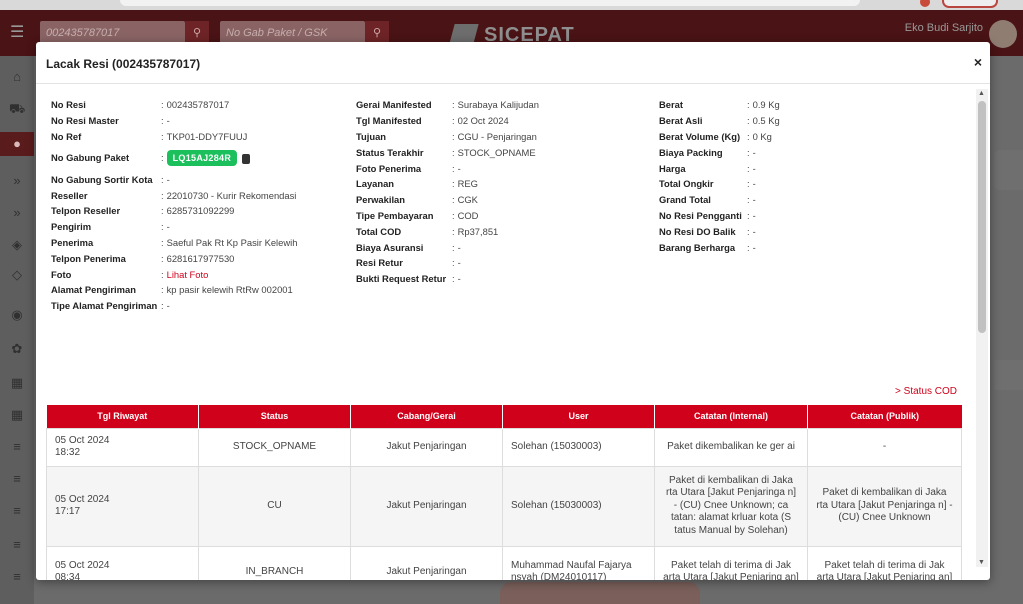 Image resolution: width=1023 pixels, height=604 pixels. Describe the element at coordinates (447, 216) in the screenshot. I see `detail-row: Tipe Pembayaran: COD` at that location.